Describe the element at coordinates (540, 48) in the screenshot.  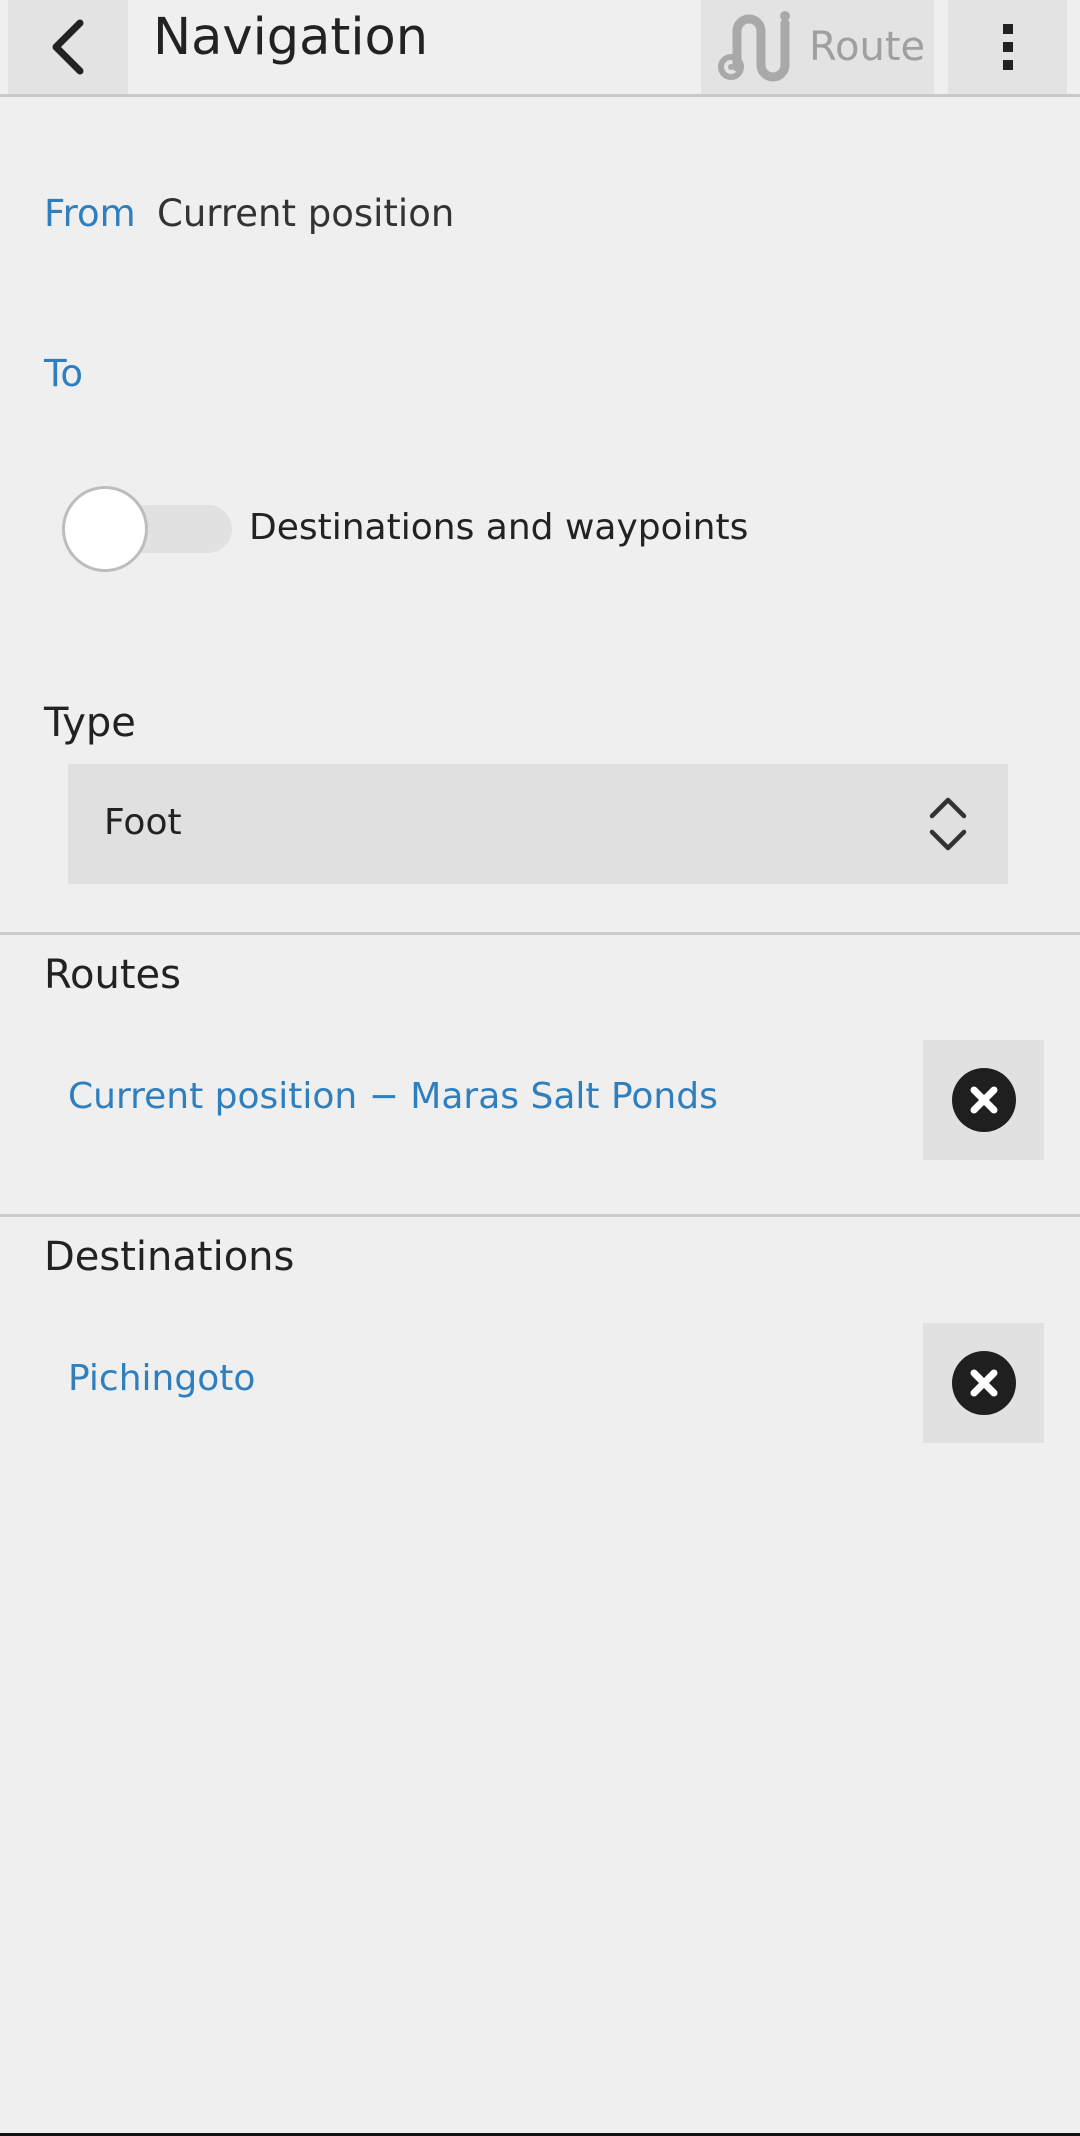
I see `top-app-bar: Navigation Route` at that location.